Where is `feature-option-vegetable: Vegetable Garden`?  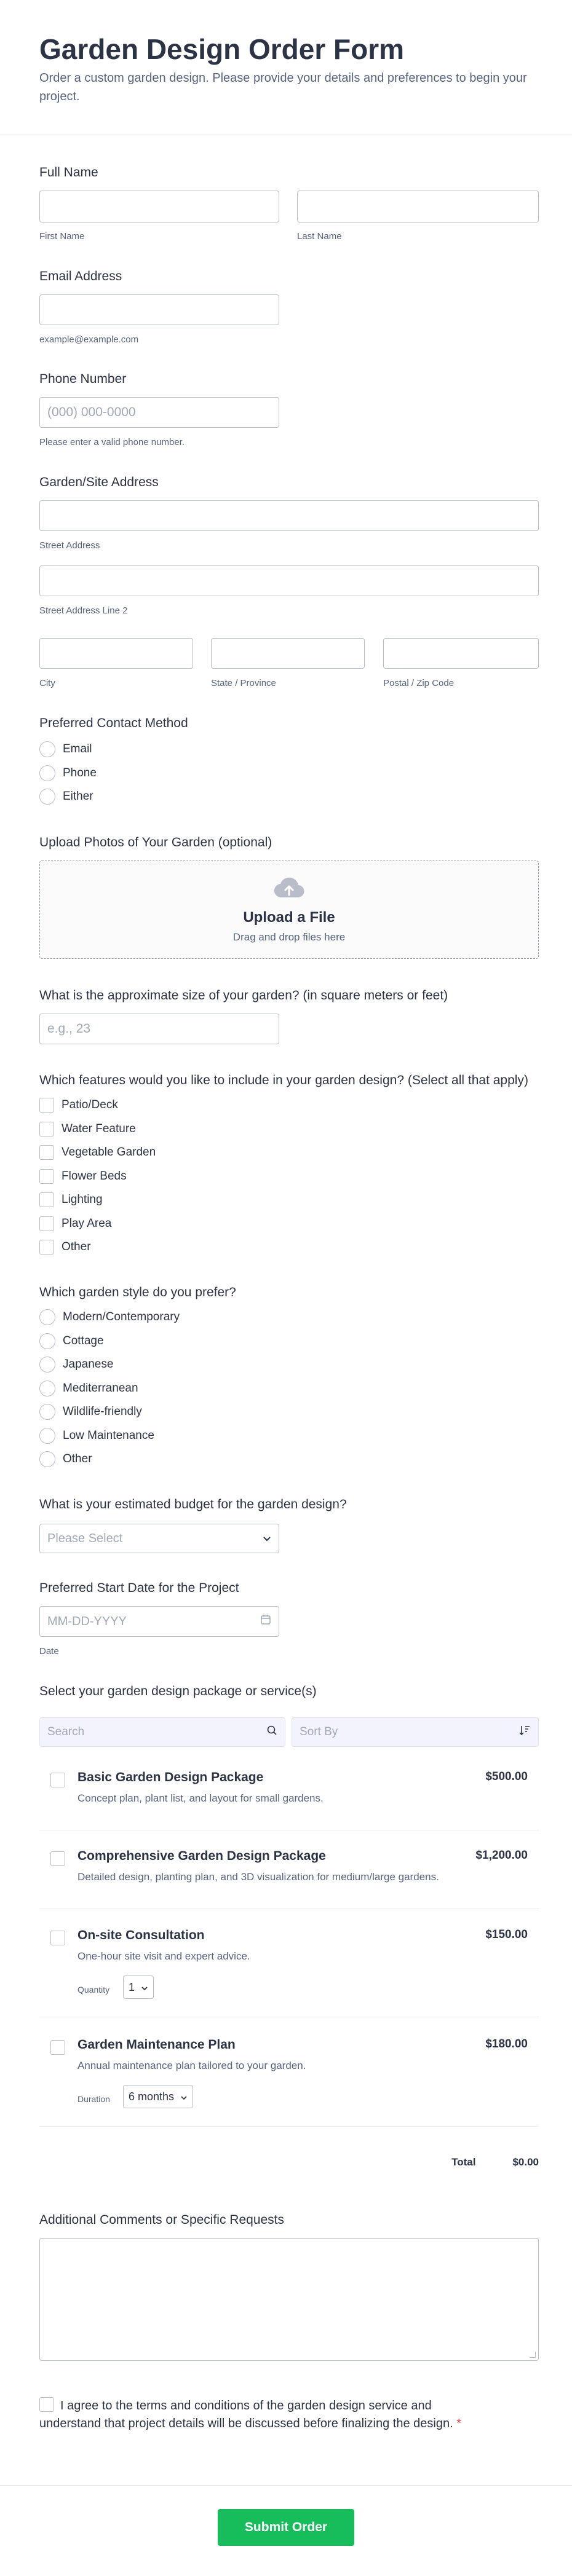
feature-option-vegetable: Vegetable Garden is located at coordinates (289, 1153).